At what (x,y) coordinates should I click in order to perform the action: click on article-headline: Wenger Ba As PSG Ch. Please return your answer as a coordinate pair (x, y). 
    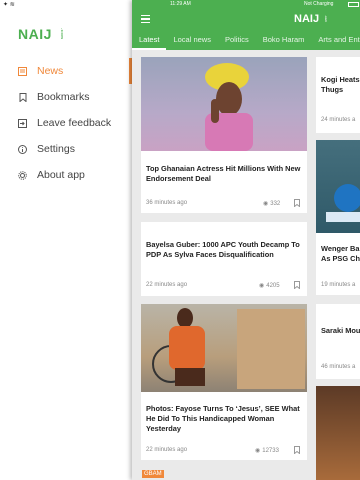
    Looking at the image, I should click on (340, 253).